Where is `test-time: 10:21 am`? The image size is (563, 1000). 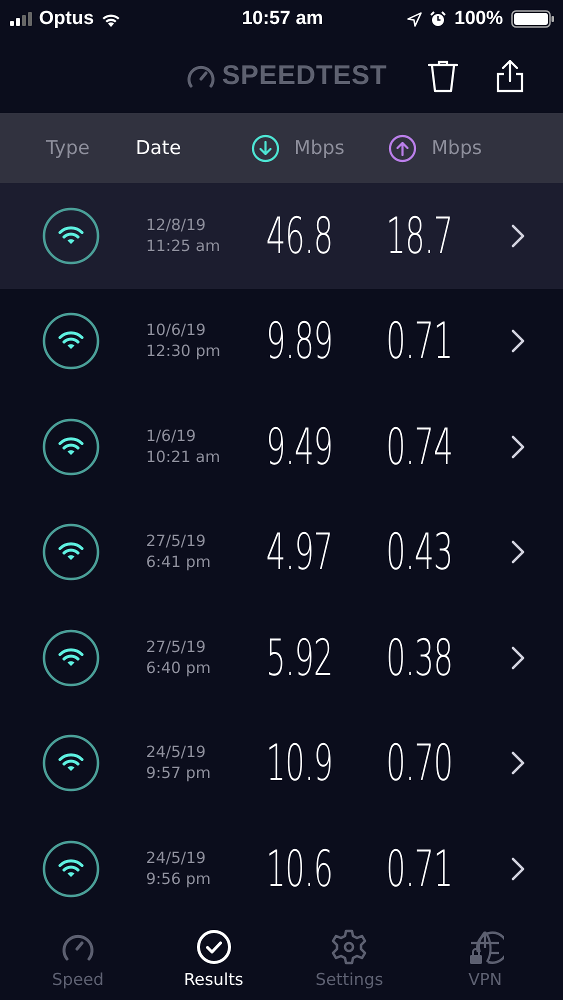
test-time: 10:21 am is located at coordinates (184, 457).